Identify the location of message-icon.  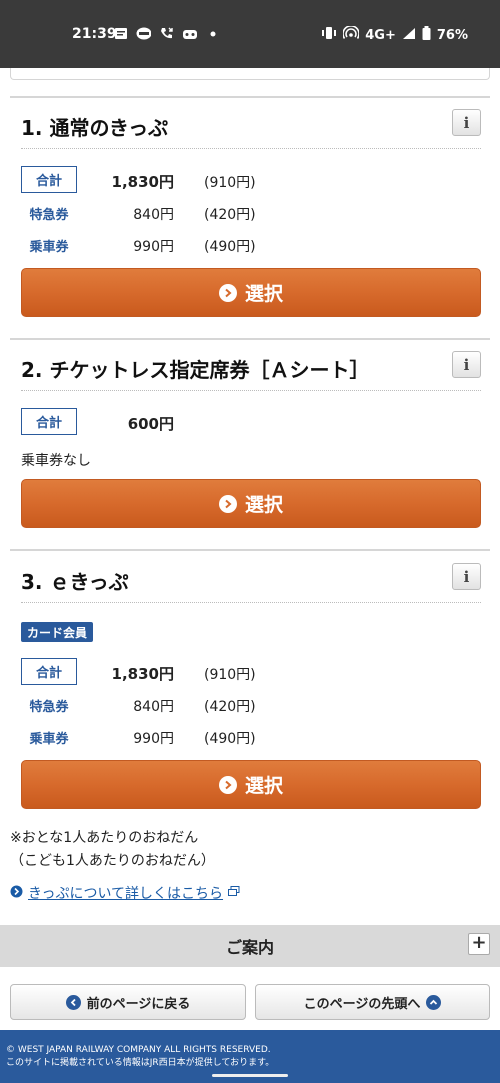
(120, 33).